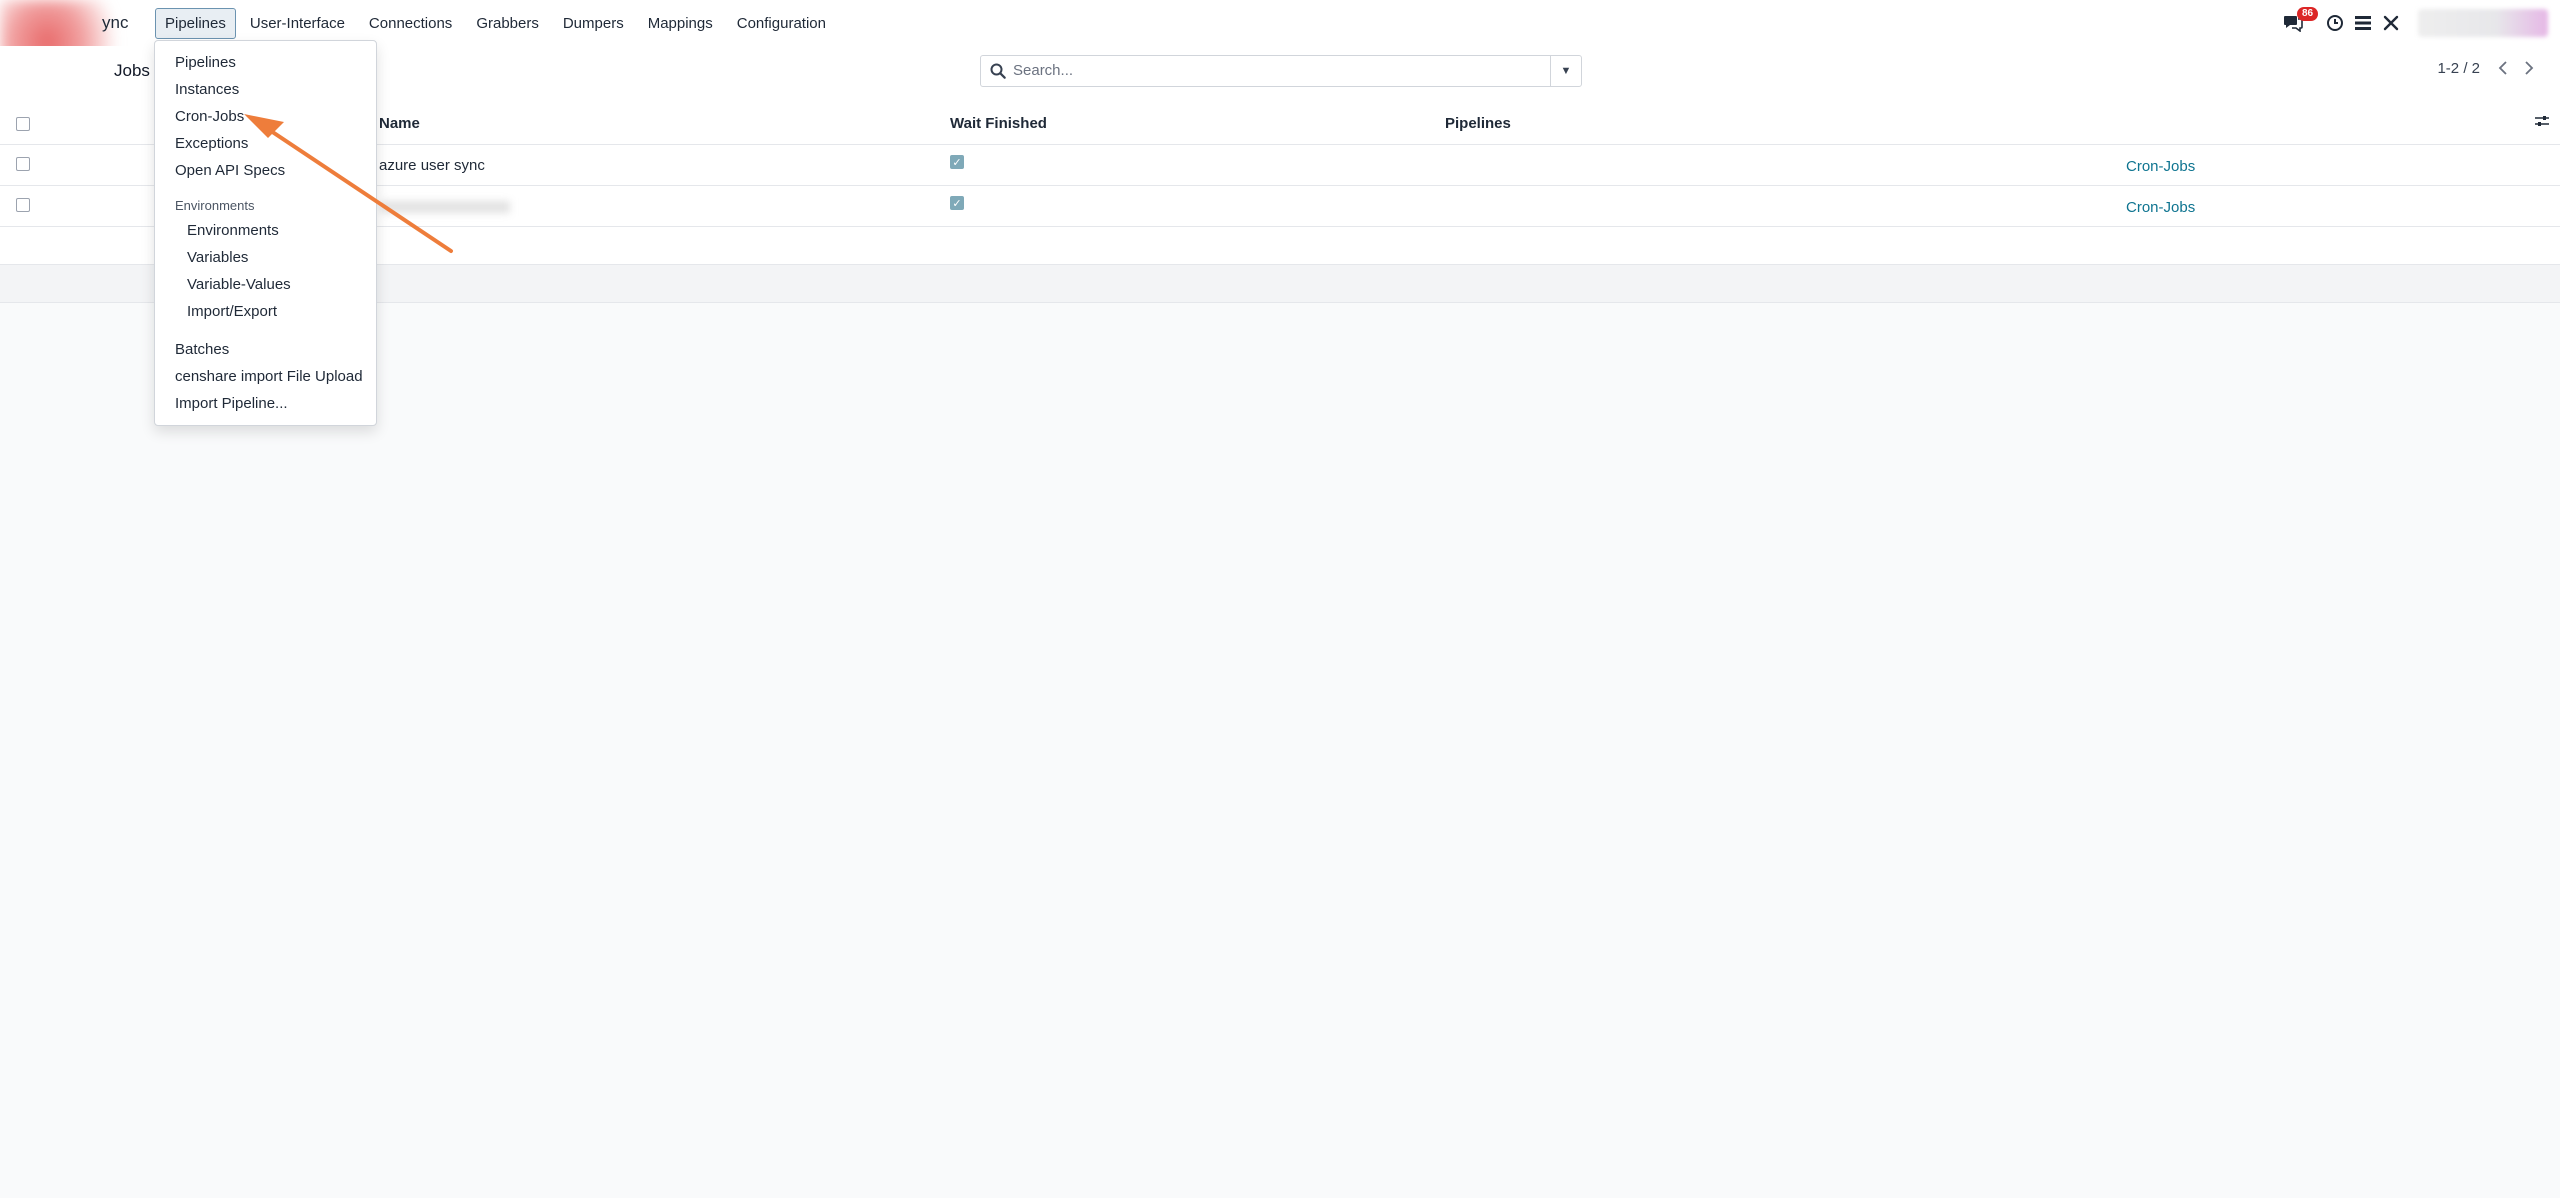  I want to click on control-panel: Jobs ▼ 1-2 / 2, so click(1280, 74).